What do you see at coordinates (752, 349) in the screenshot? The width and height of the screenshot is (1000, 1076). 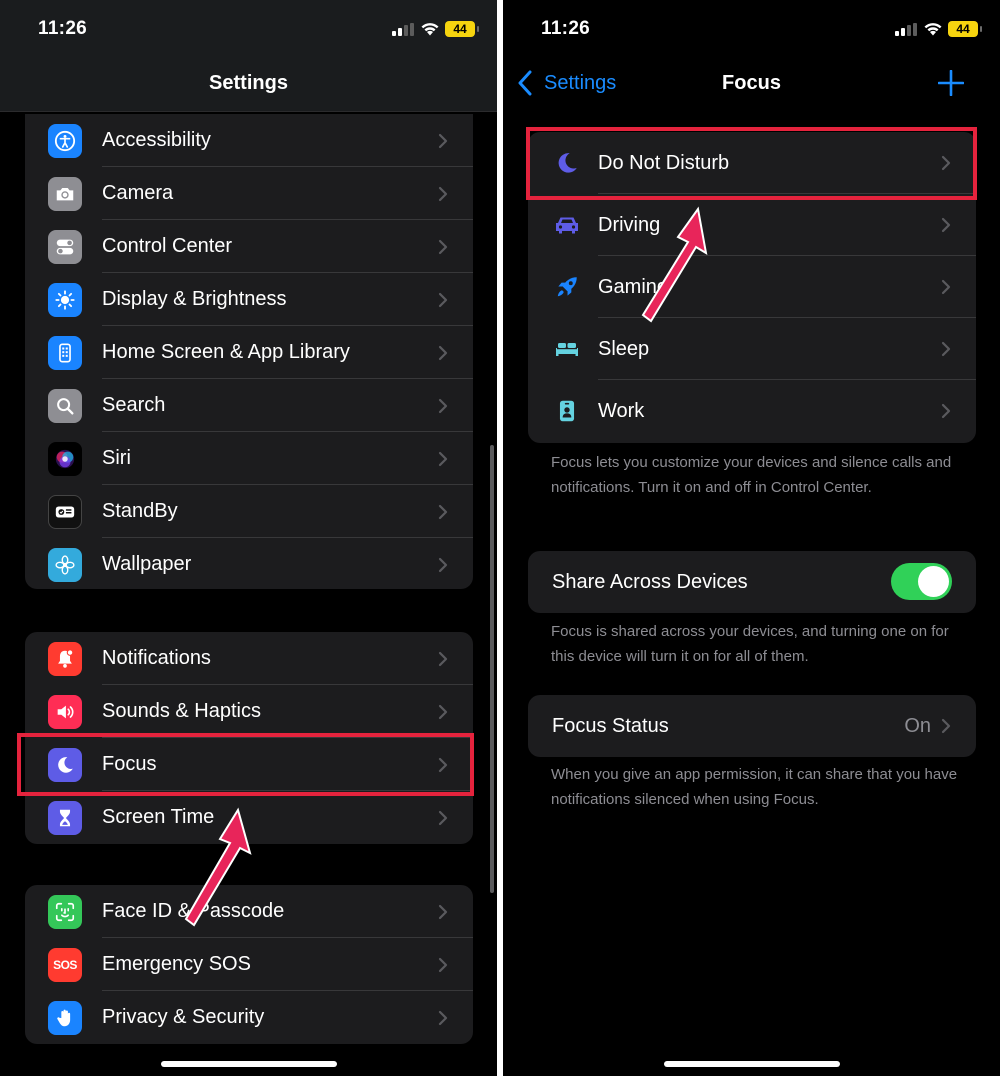 I see `focus-mode-sleep: Sleep` at bounding box center [752, 349].